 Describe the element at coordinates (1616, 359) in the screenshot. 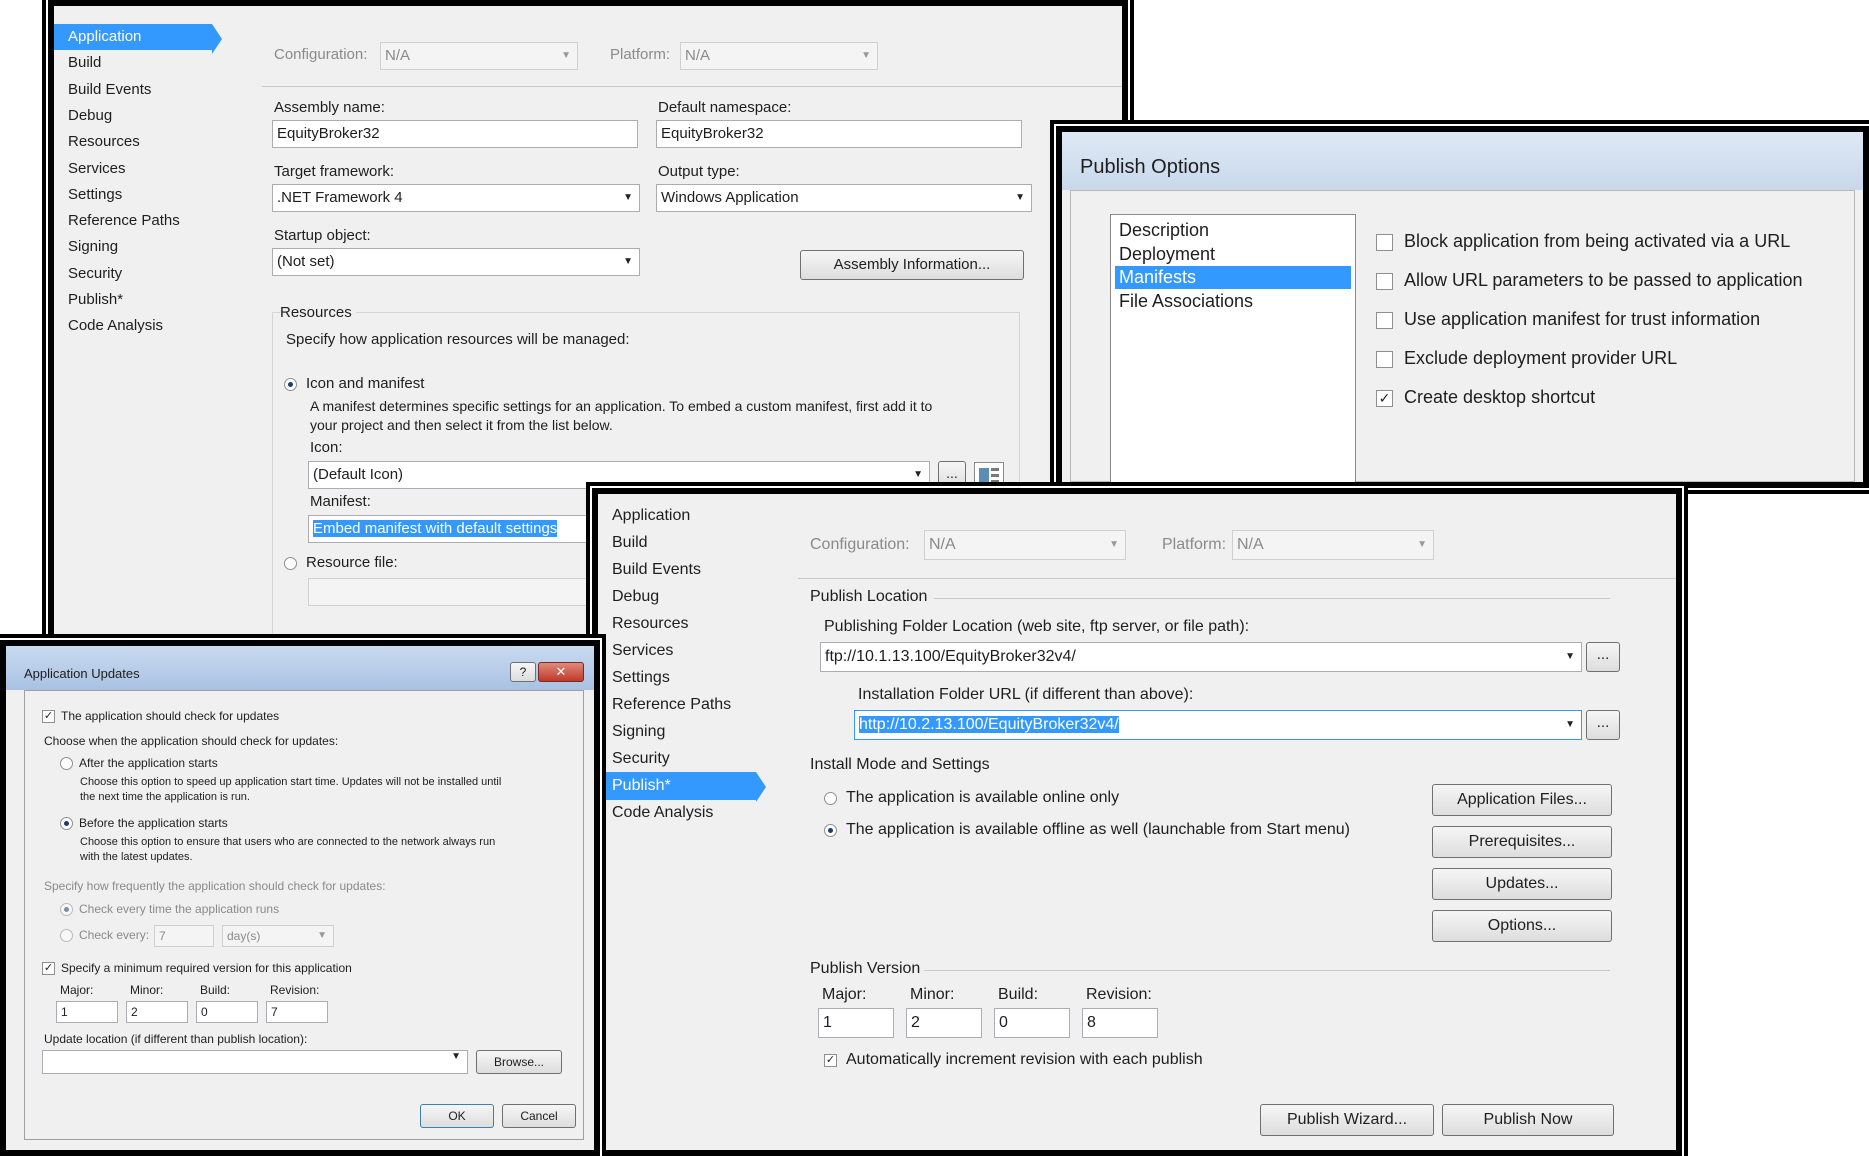

I see `option-row: Exclude deployment provider URL` at that location.